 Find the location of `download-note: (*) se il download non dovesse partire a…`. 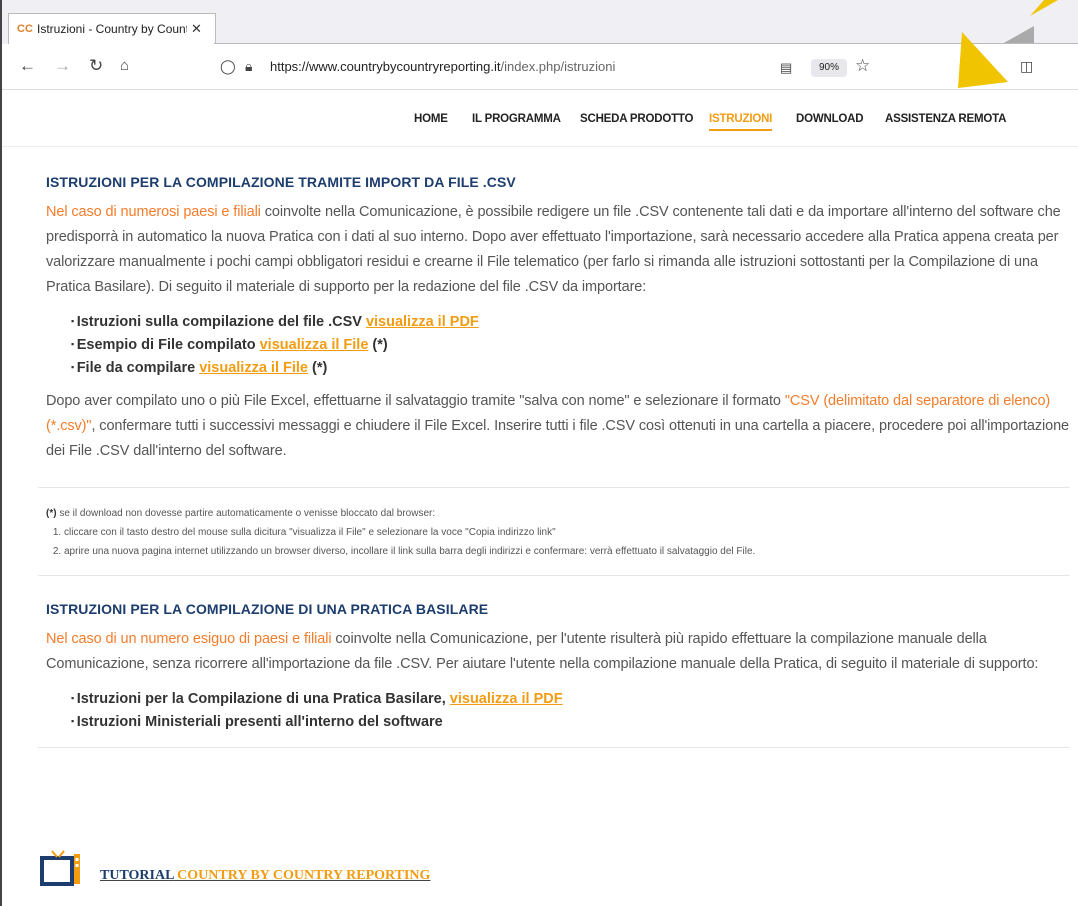

download-note: (*) se il download non dovesse partire a… is located at coordinates (558, 532).